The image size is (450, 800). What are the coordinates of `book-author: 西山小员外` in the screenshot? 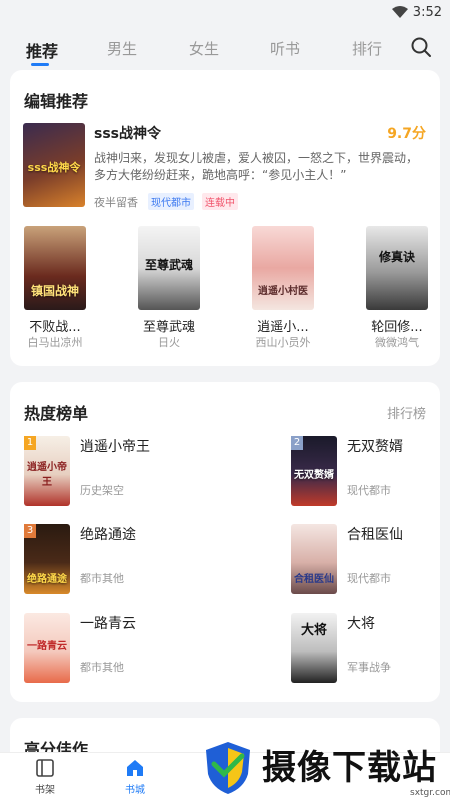 It's located at (283, 342).